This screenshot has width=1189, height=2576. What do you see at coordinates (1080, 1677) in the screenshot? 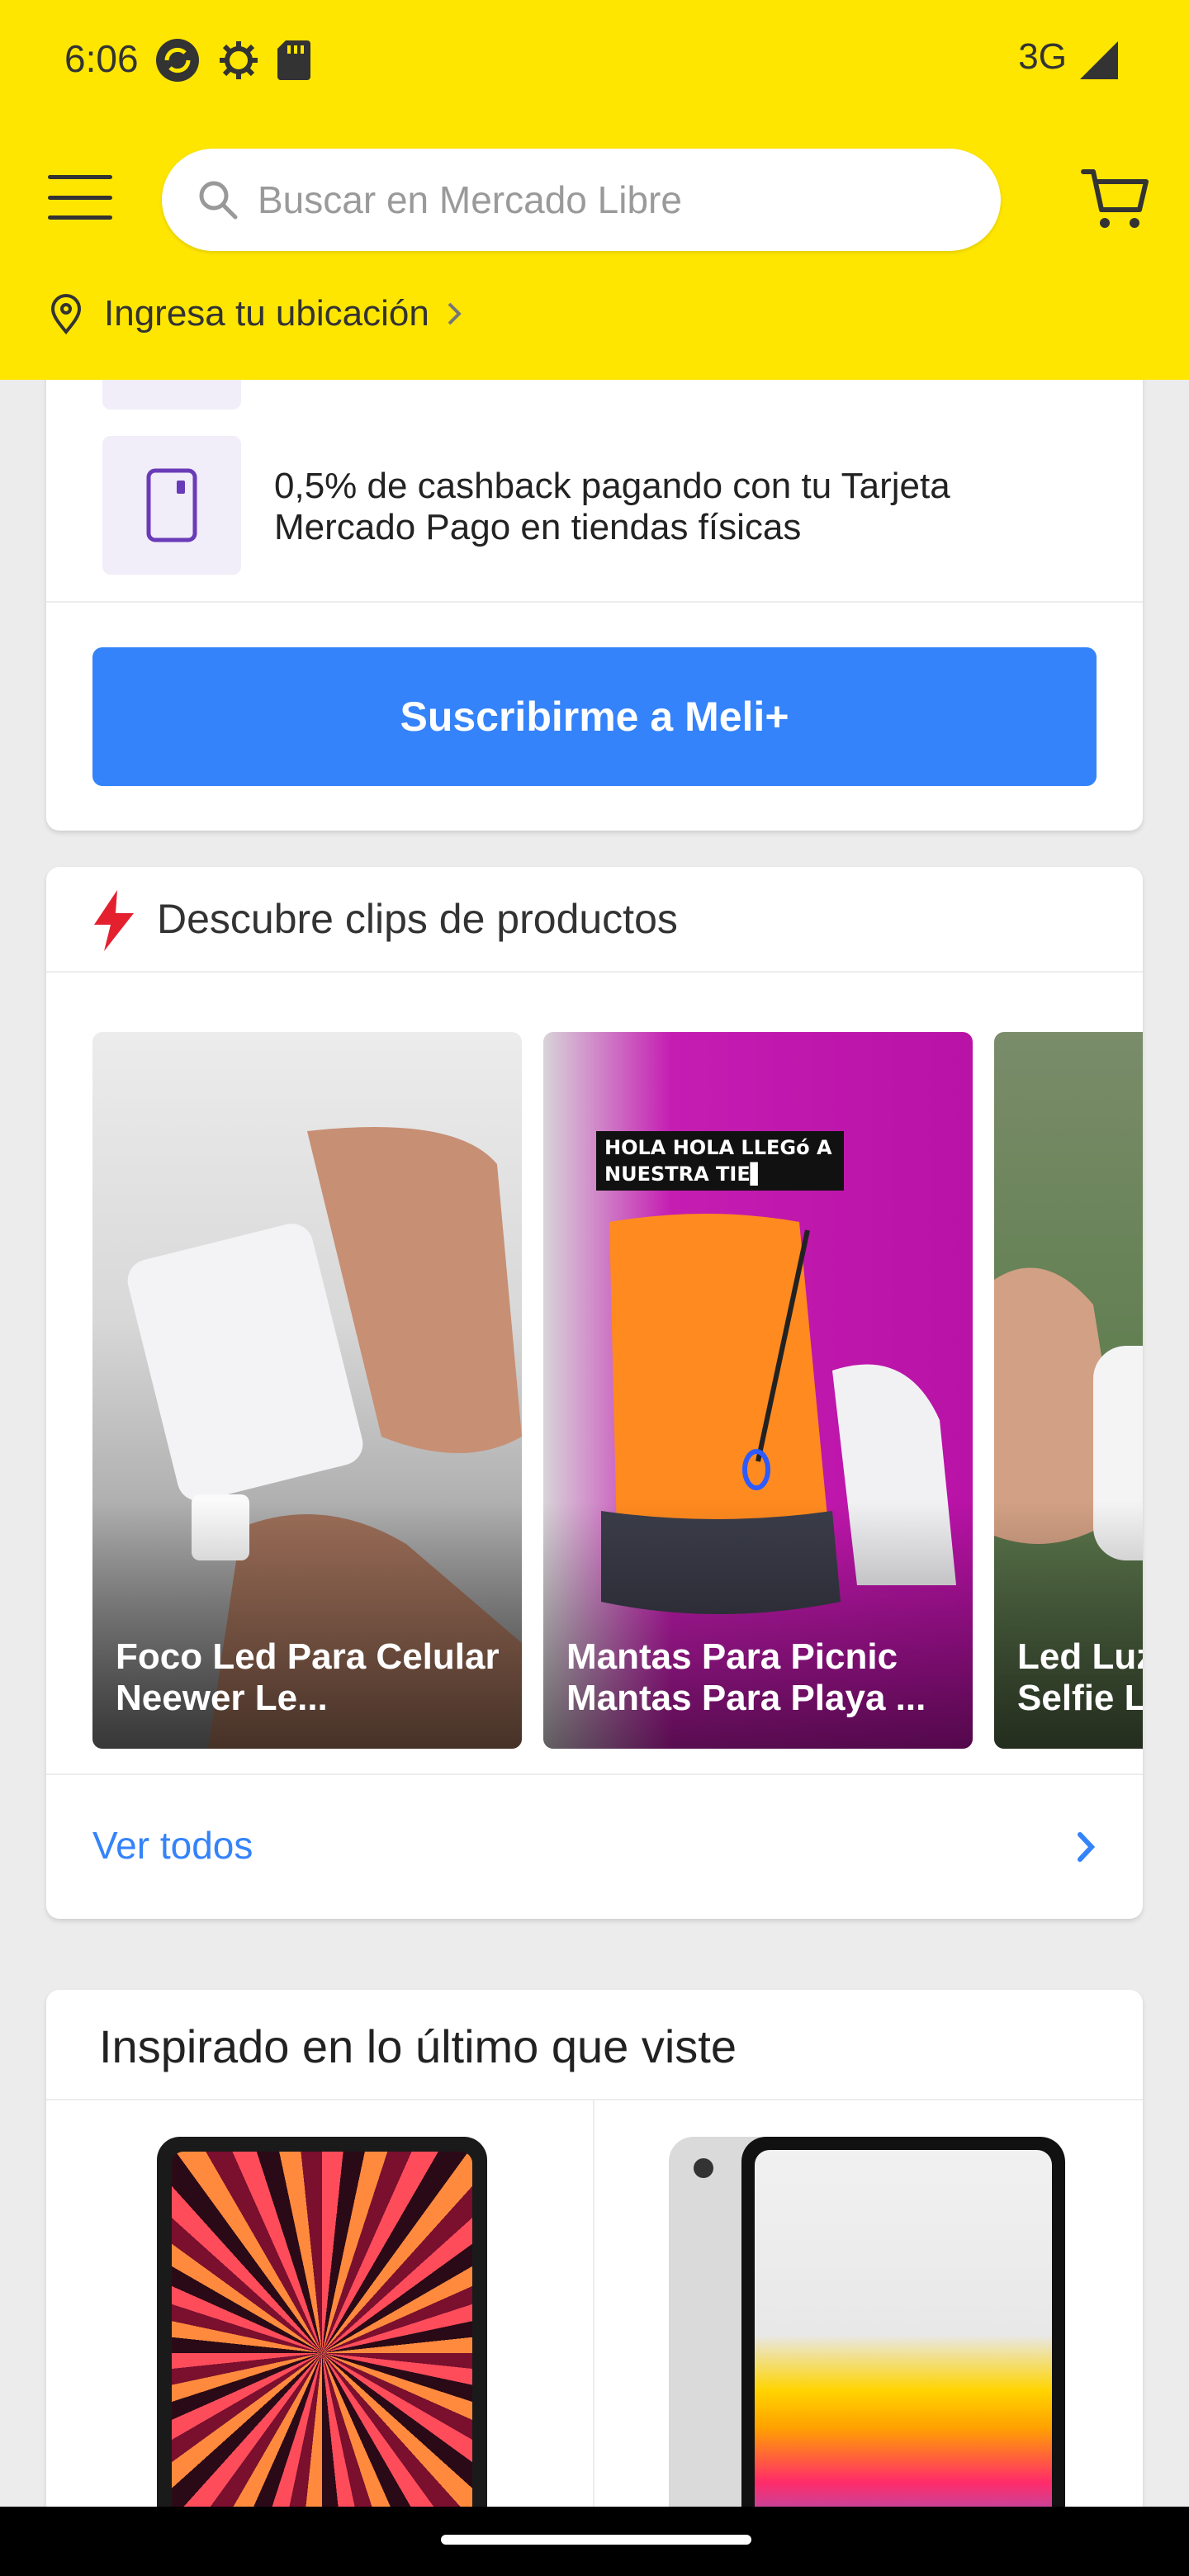
I see `clip-caption: Led Luz D Selfie Luz` at bounding box center [1080, 1677].